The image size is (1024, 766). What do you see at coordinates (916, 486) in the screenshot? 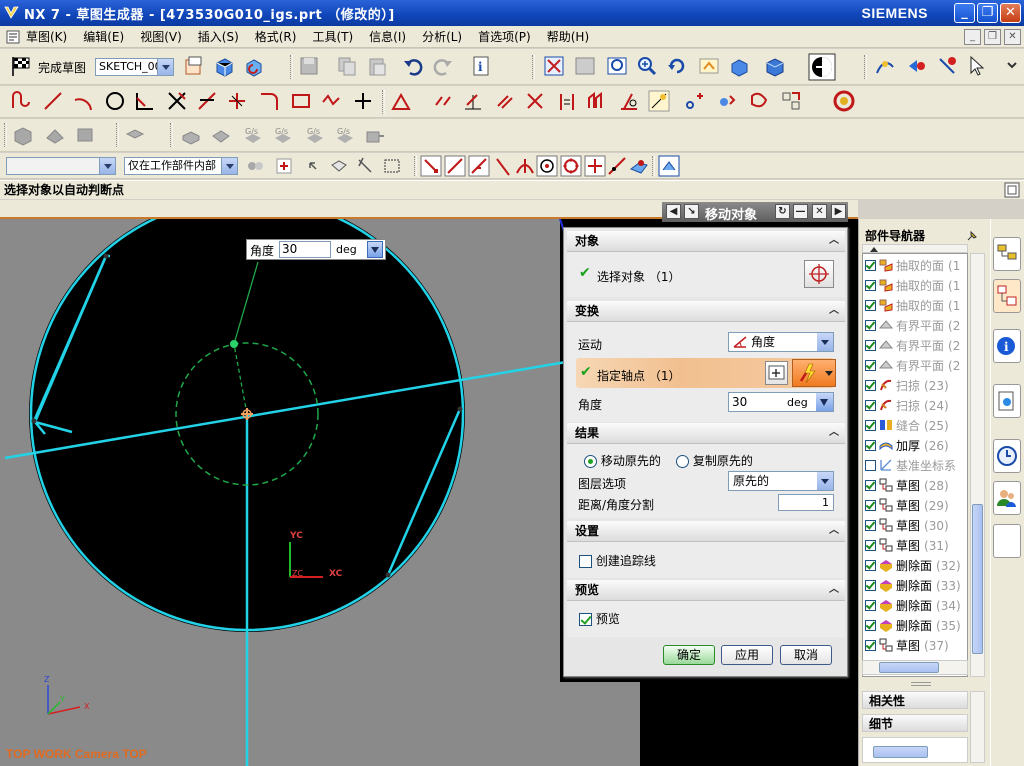
I see `navigator-item: 草图 (28)` at bounding box center [916, 486].